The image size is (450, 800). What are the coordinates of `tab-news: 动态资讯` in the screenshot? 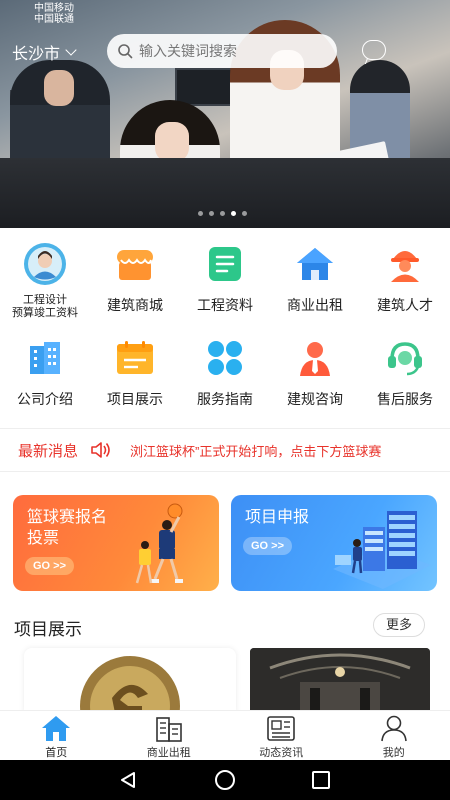 It's located at (281, 735).